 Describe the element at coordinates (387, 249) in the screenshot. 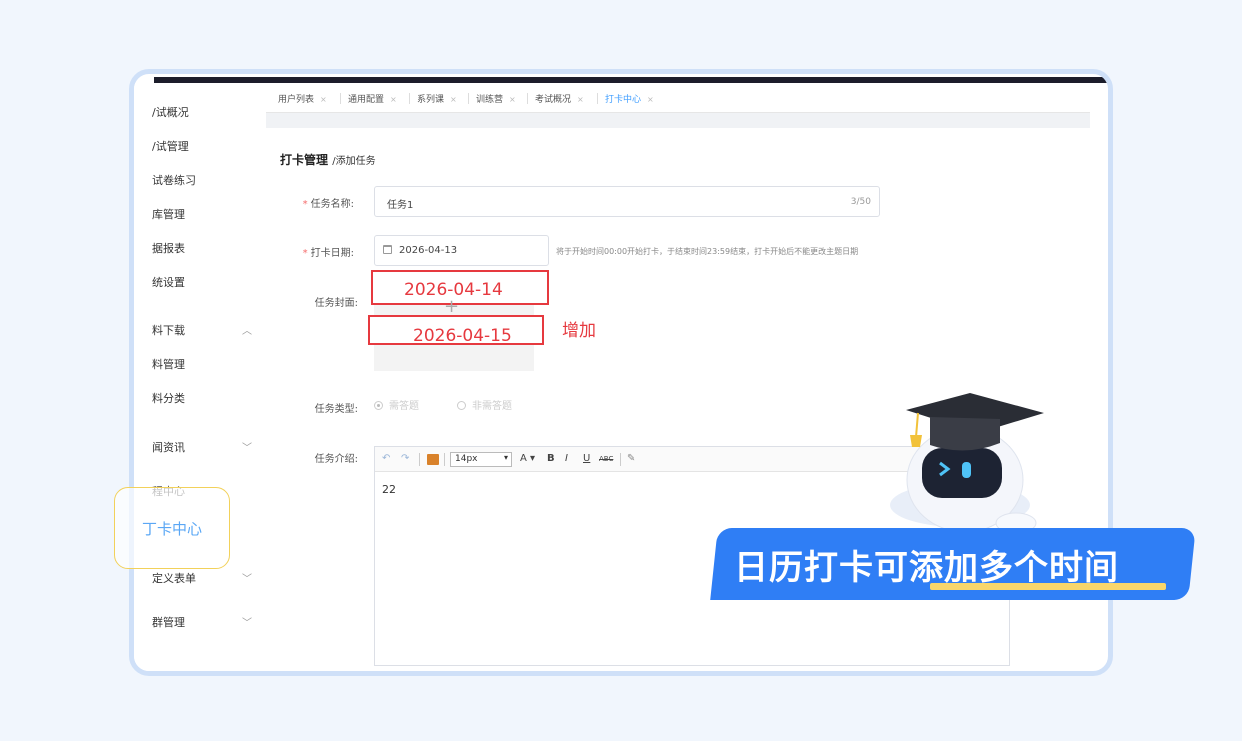

I see `calendar-icon` at that location.